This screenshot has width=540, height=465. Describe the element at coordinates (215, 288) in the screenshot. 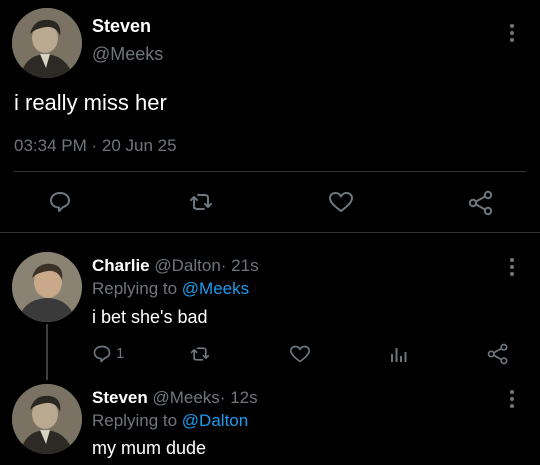

I see `replying-to-link: @Meeks` at that location.